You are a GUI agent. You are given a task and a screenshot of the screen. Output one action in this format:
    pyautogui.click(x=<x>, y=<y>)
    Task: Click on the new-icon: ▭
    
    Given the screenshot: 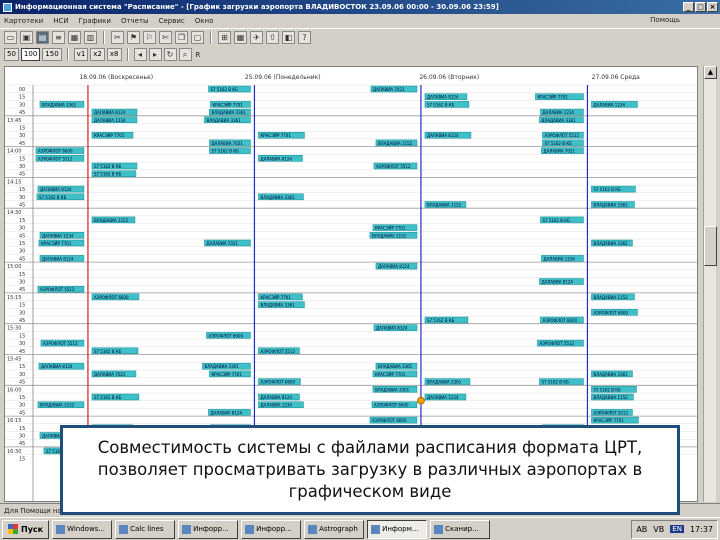 What is the action you would take?
    pyautogui.click(x=10, y=37)
    